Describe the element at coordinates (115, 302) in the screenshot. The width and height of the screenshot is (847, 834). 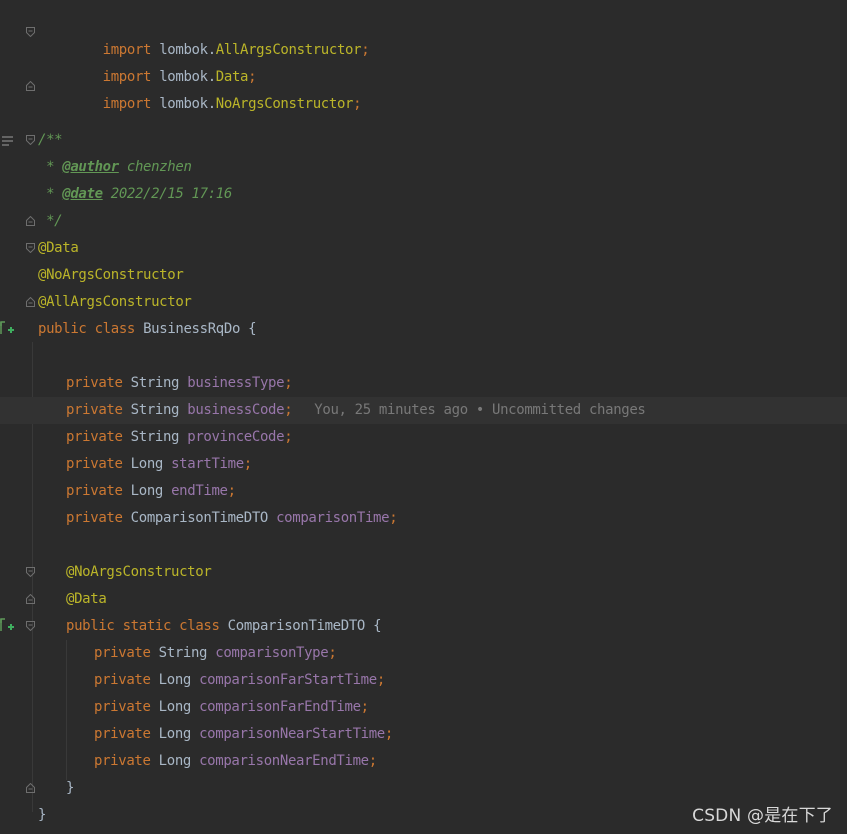
I see `annotation: @AllArgsConstructor` at that location.